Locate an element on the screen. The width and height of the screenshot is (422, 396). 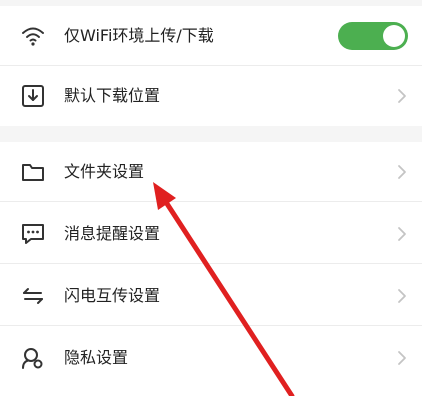
row-label-privacy: 隐私设置 is located at coordinates (96, 357).